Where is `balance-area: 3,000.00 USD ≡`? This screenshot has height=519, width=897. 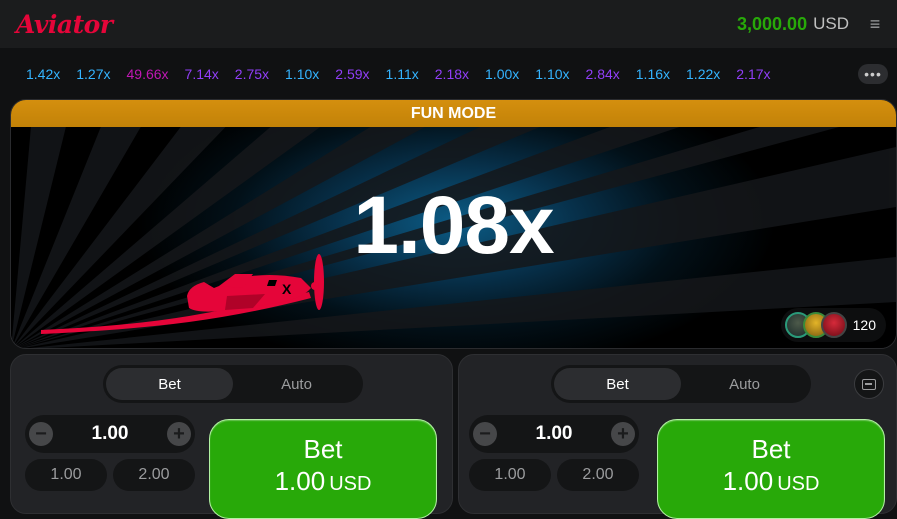
balance-area: 3,000.00 USD ≡ is located at coordinates (811, 24).